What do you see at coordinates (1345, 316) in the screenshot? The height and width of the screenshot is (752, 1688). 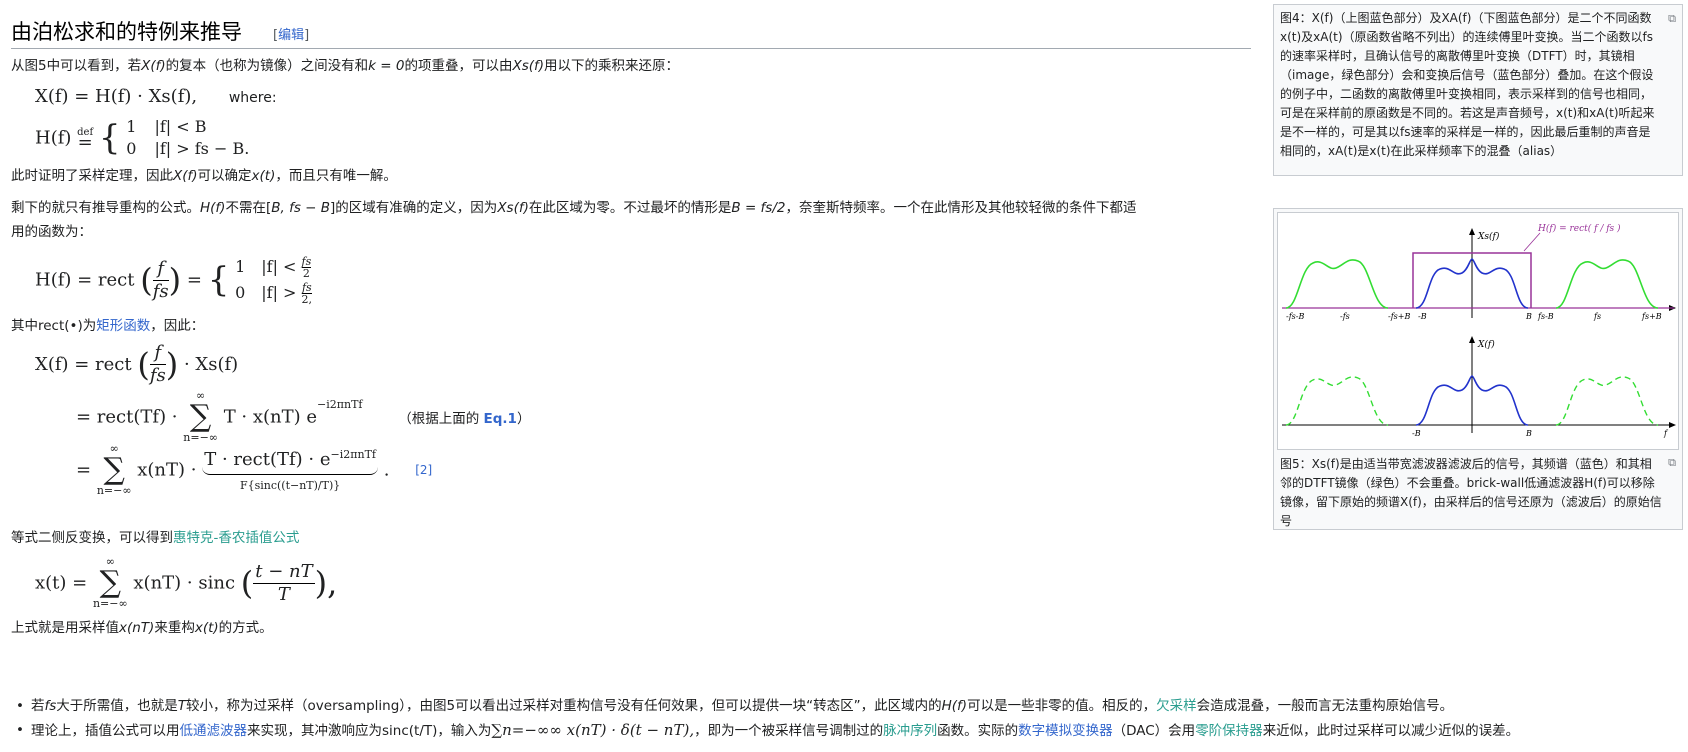 I see `tick-label: -fs` at bounding box center [1345, 316].